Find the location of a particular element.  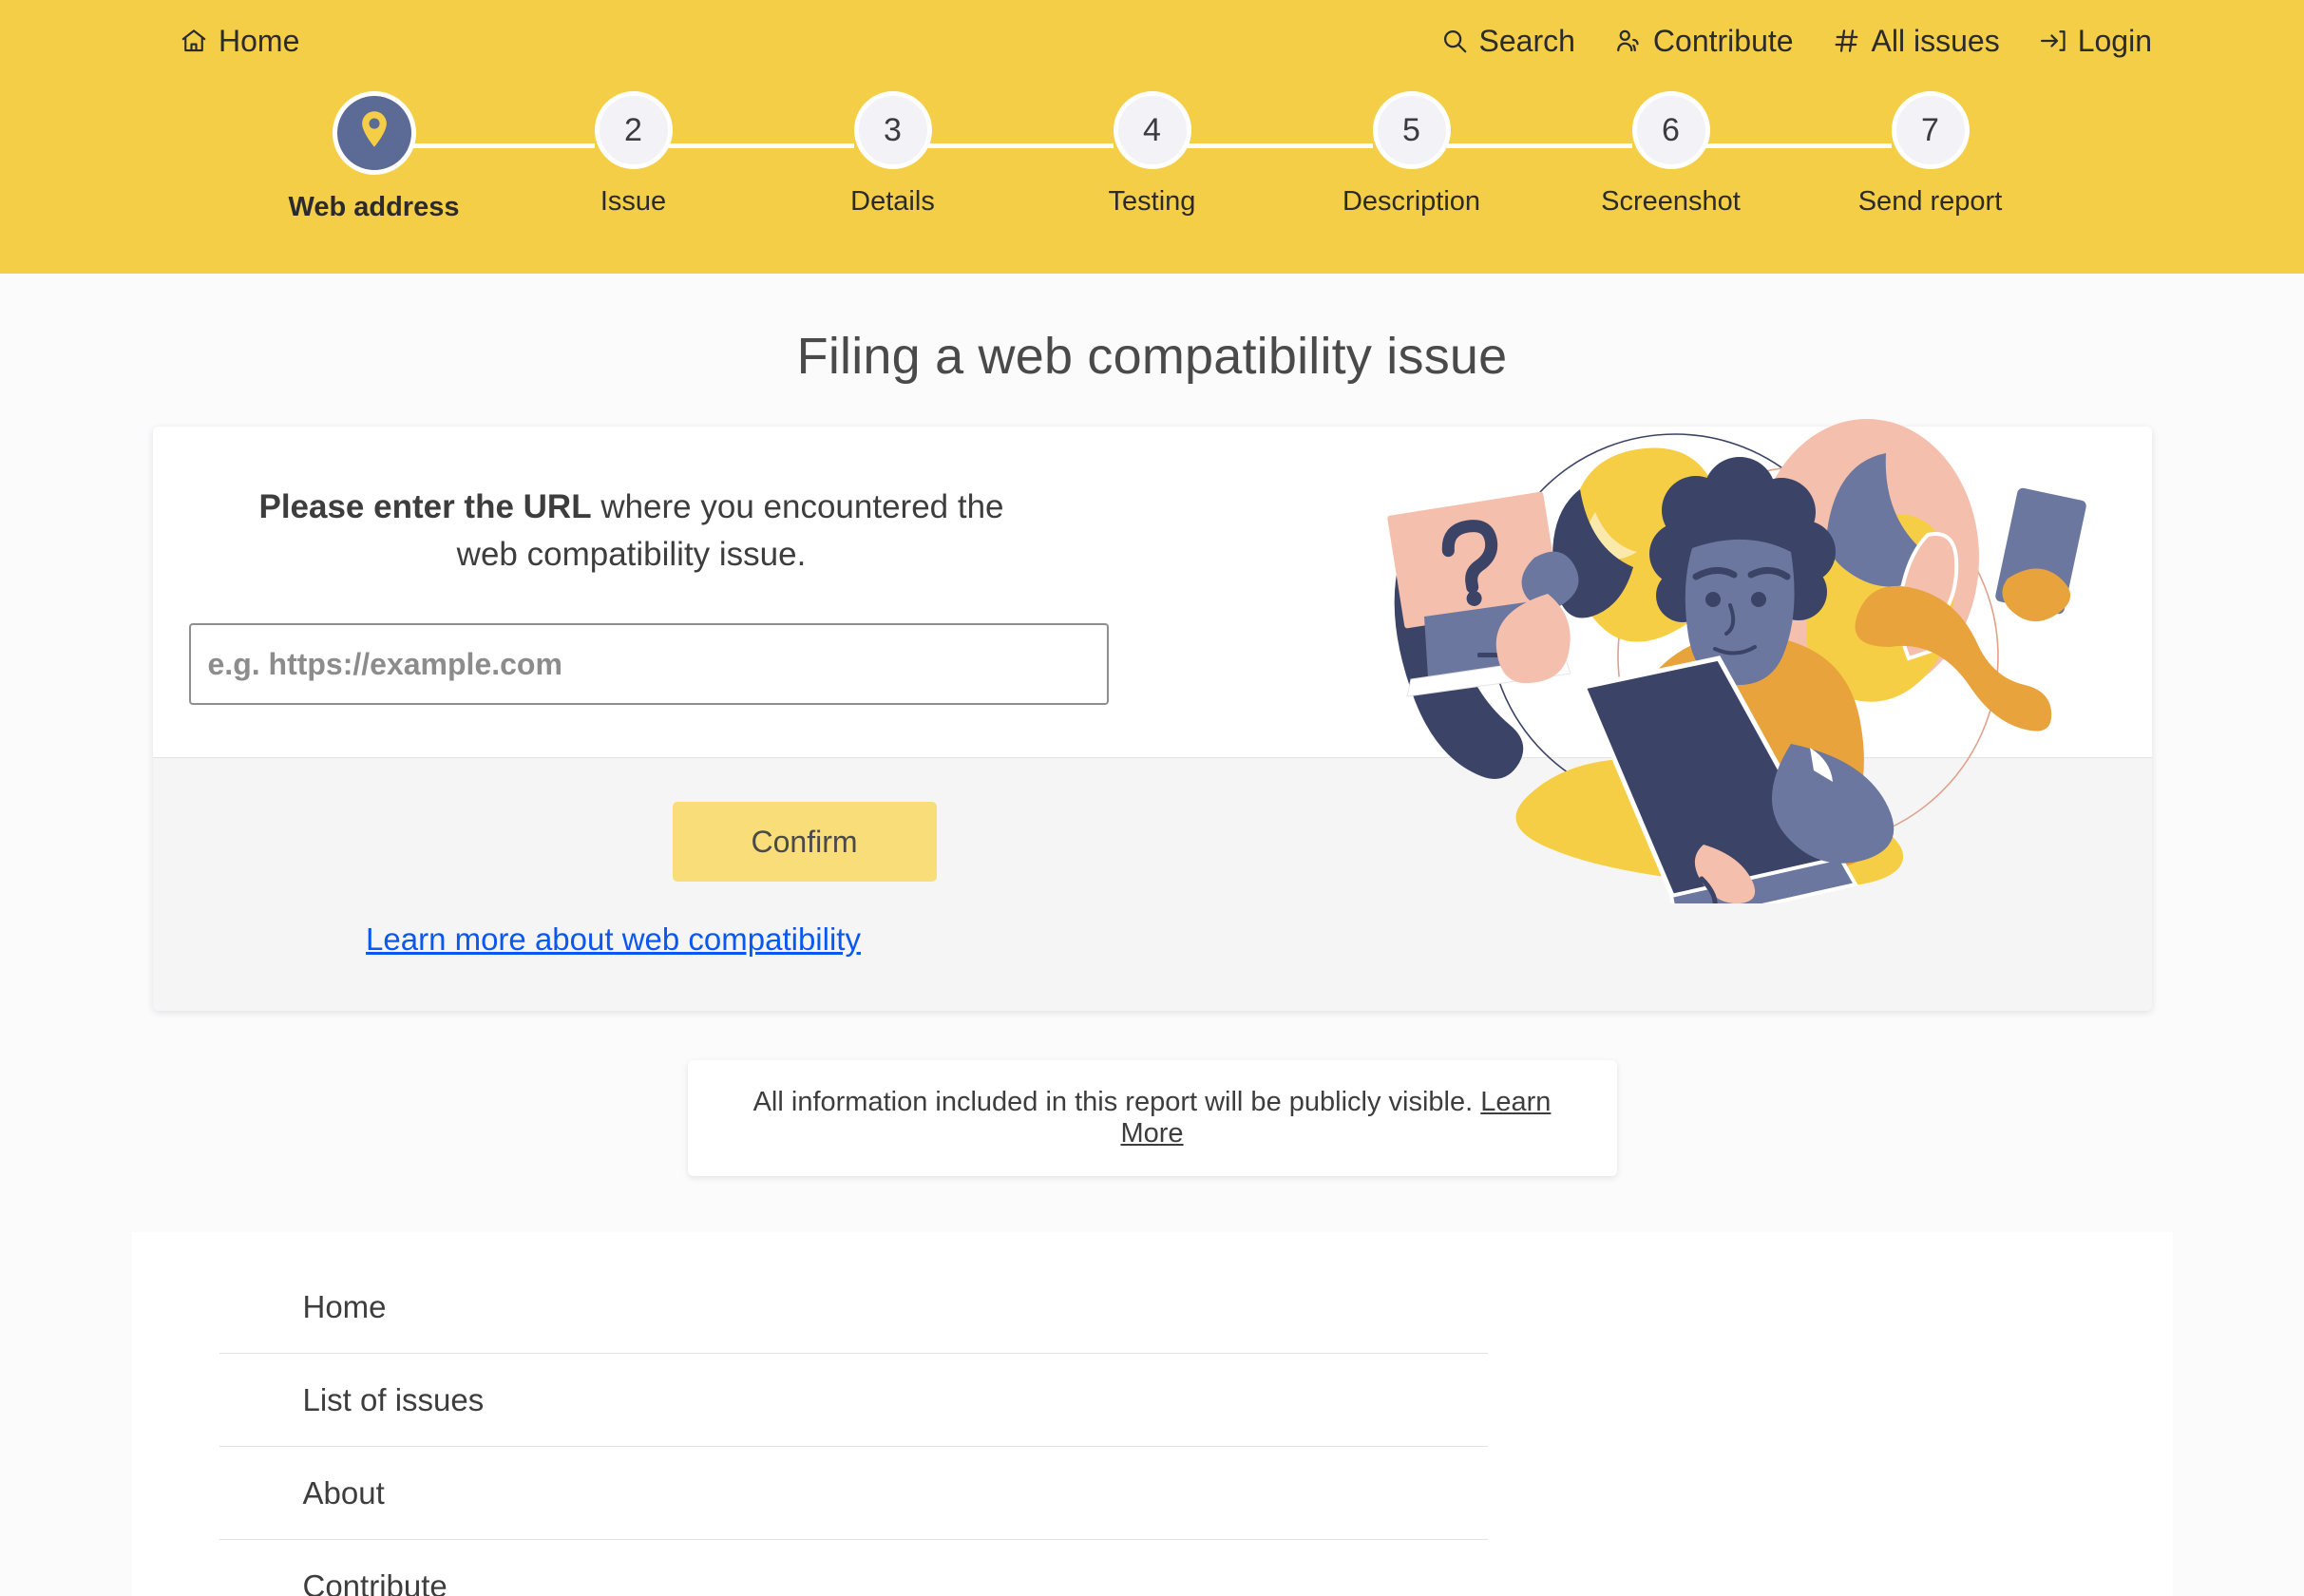

footer-item-home: Home is located at coordinates (853, 1314).